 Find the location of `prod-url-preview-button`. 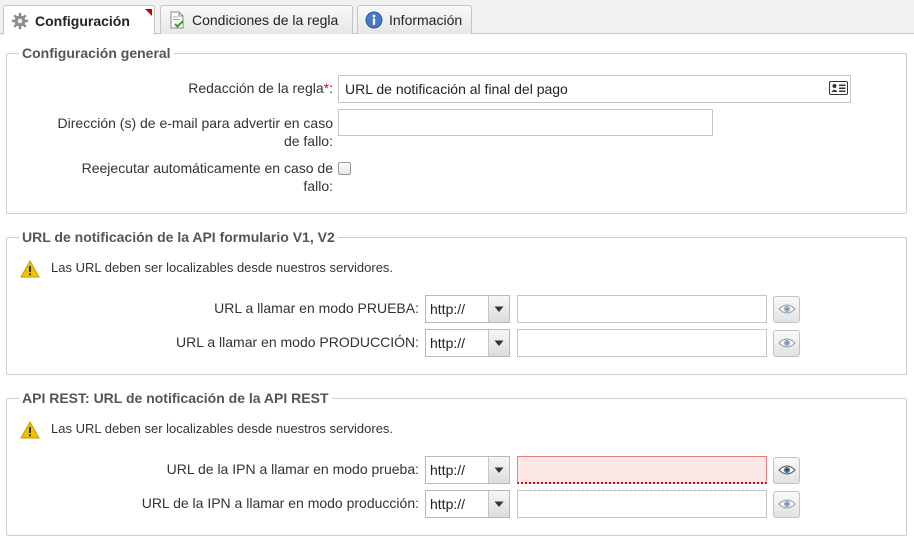

prod-url-preview-button is located at coordinates (786, 343).